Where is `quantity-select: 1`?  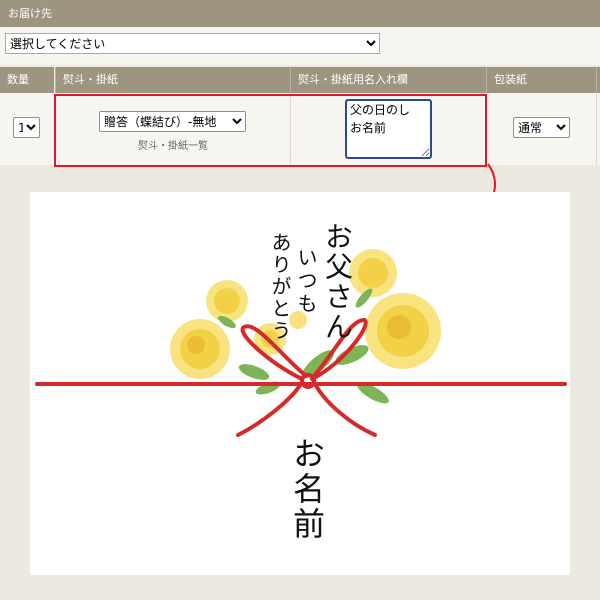
quantity-select: 1 is located at coordinates (26, 127).